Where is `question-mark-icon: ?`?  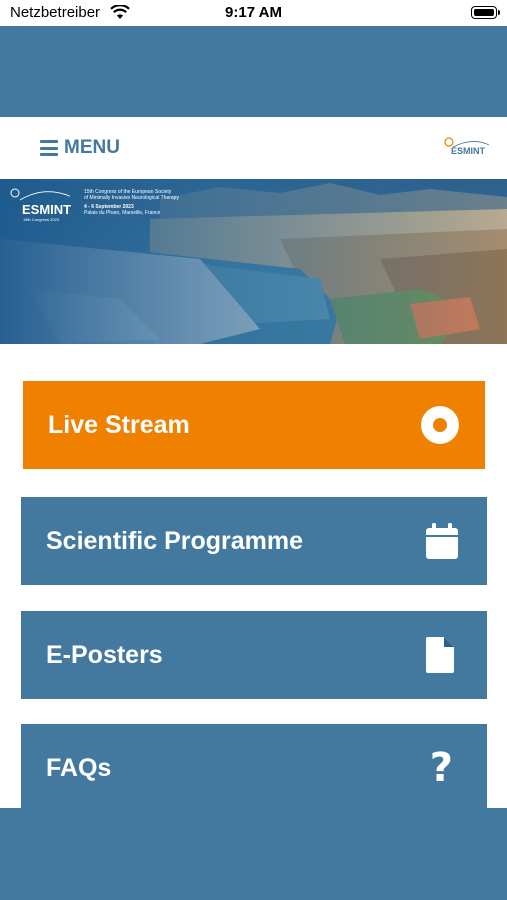 question-mark-icon: ? is located at coordinates (441, 768).